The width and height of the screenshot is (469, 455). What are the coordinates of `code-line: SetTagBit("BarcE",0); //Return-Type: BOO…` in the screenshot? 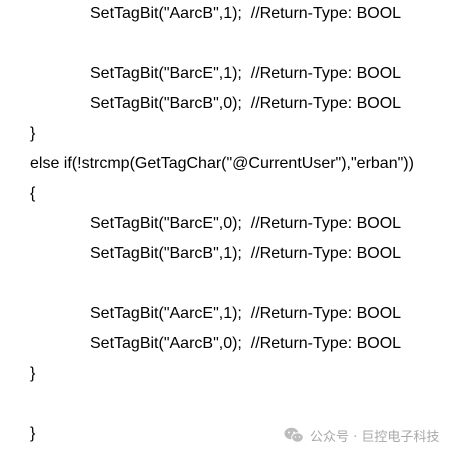 It's located at (246, 223).